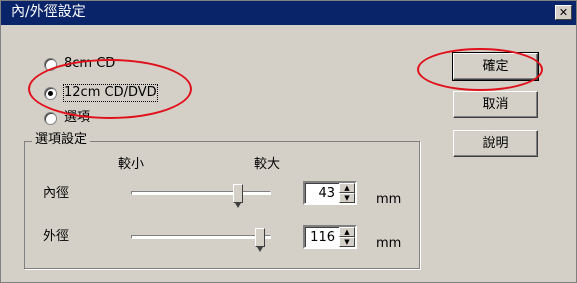  Describe the element at coordinates (480, 69) in the screenshot. I see `annotation-ellipse-ok-button` at that location.